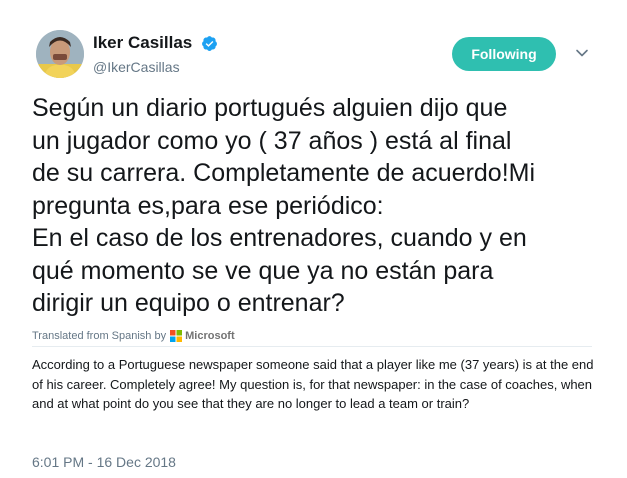  I want to click on microsoft-logo-icon, so click(176, 336).